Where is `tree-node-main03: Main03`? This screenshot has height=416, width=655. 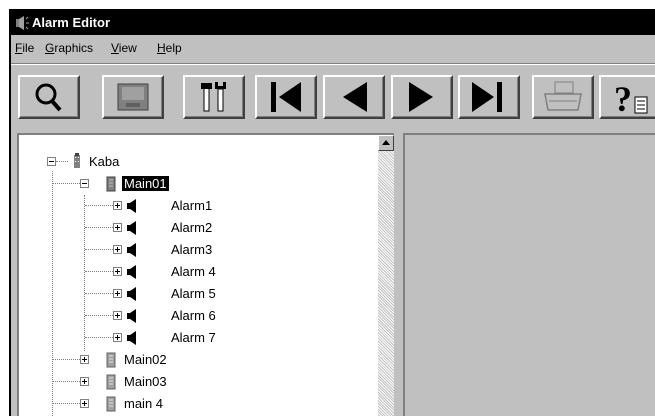 tree-node-main03: Main03 is located at coordinates (194, 382).